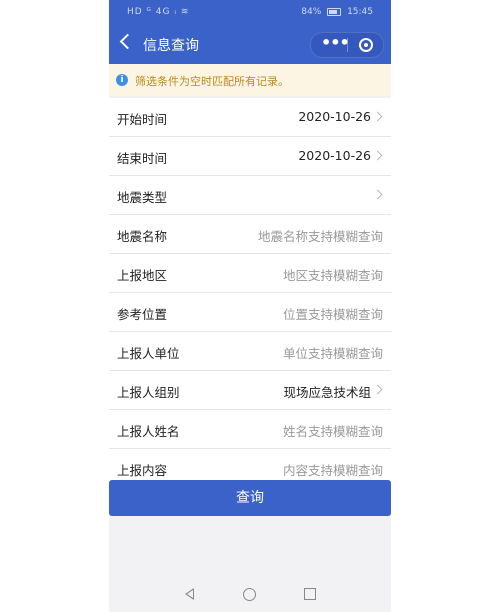 Image resolution: width=500 pixels, height=612 pixels. Describe the element at coordinates (333, 430) in the screenshot. I see `reporter-name-input: 姓名支持模糊查询` at that location.